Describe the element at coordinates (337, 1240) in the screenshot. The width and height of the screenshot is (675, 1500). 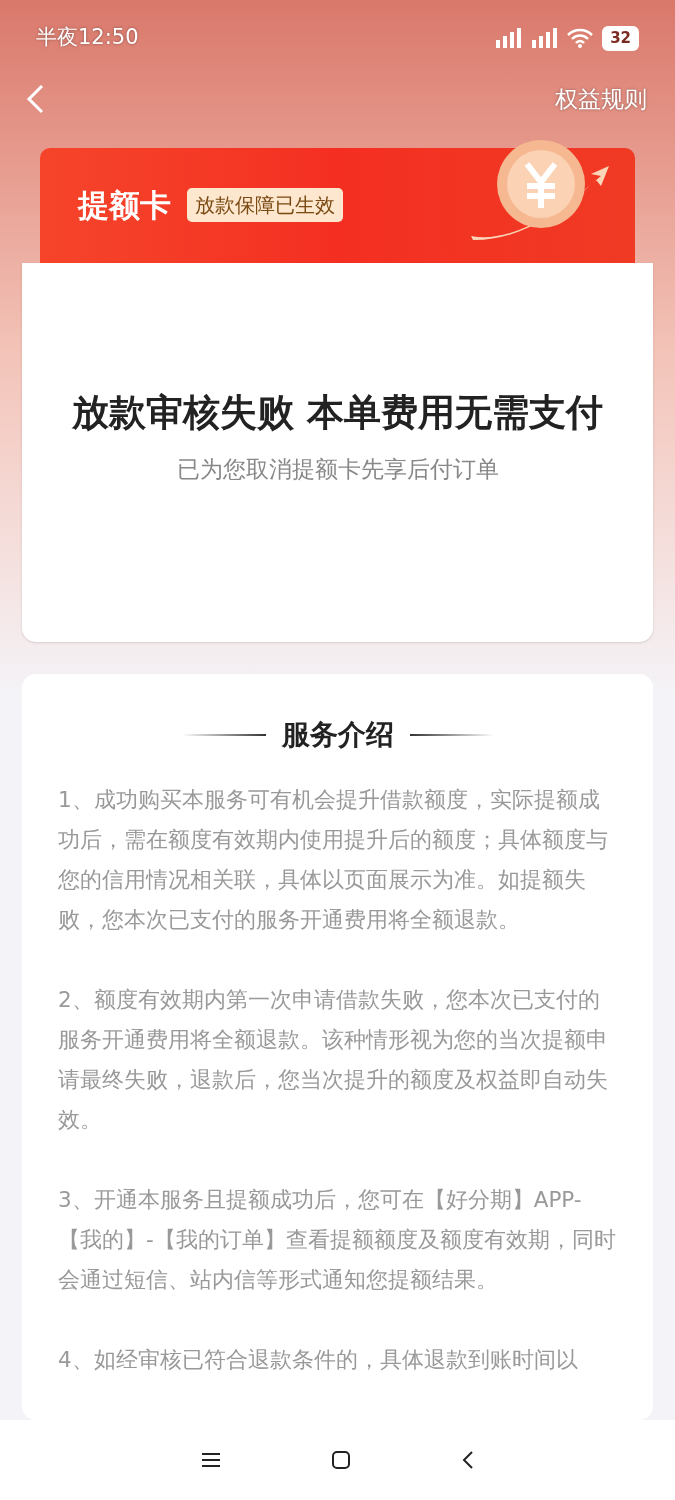
I see `service-paragraph: 3、开通本服务且提额成功后，您可在【好分期】APP-【我的】-【我的订单】查看提额额度及额度有效期，同时会通过短信、站内信等形式通知您提额结果。` at that location.